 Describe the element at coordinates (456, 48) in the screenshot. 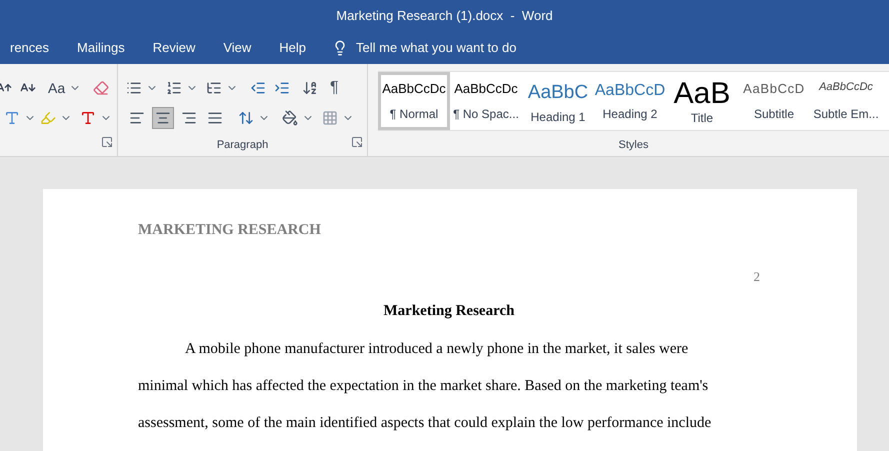

I see `tell-me-field: Tell me what you want to do` at that location.